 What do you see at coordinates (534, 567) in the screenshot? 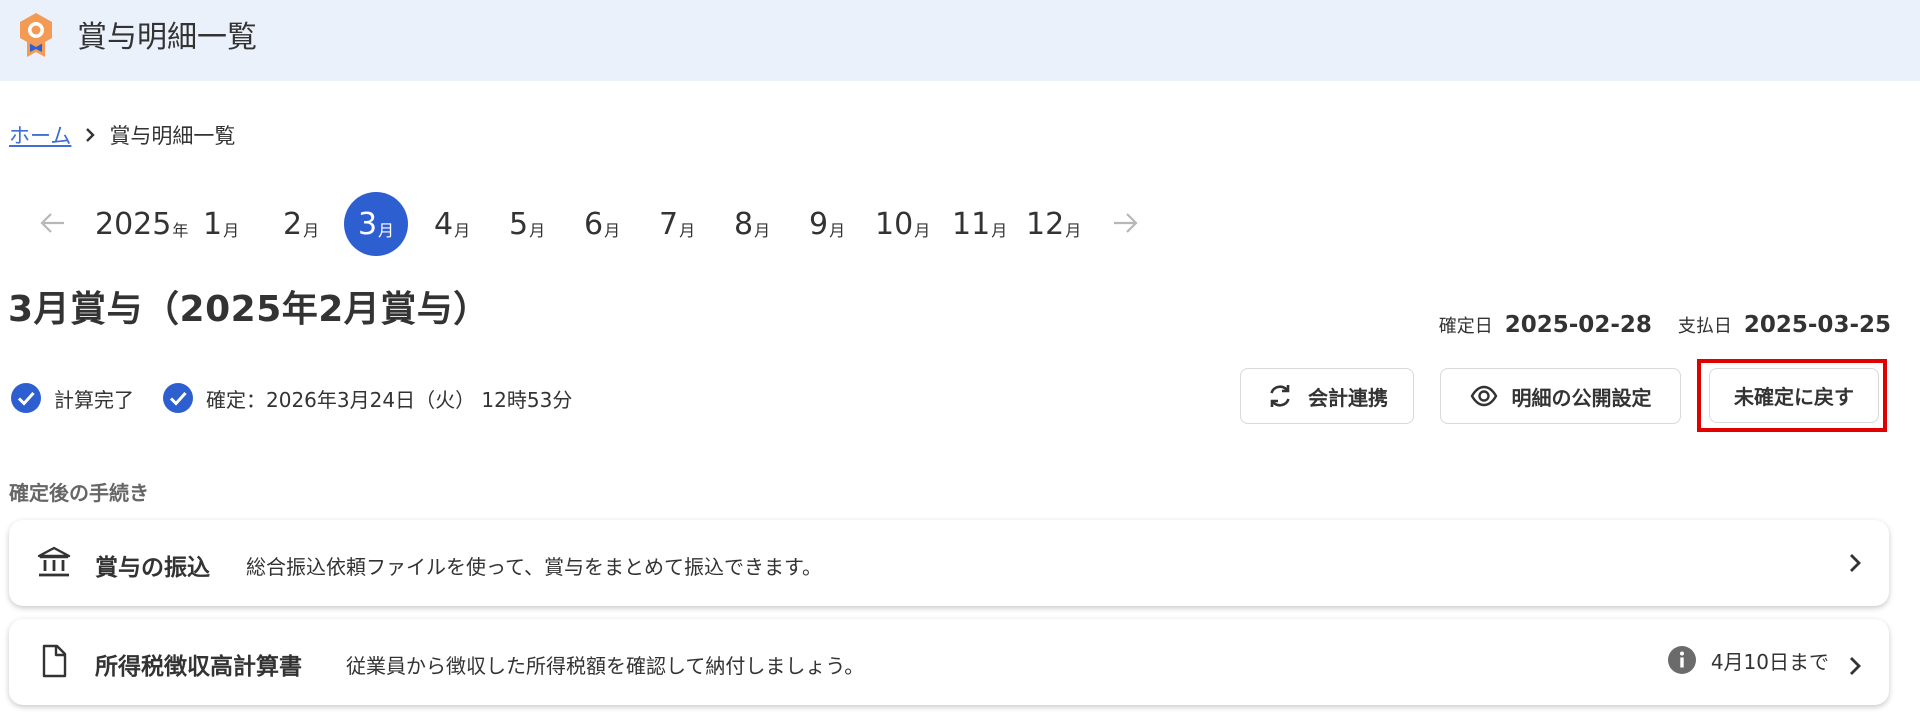
I see `card-description: 総合振込依頼ファイルを使って、賞与をまとめて振込できます。` at bounding box center [534, 567].